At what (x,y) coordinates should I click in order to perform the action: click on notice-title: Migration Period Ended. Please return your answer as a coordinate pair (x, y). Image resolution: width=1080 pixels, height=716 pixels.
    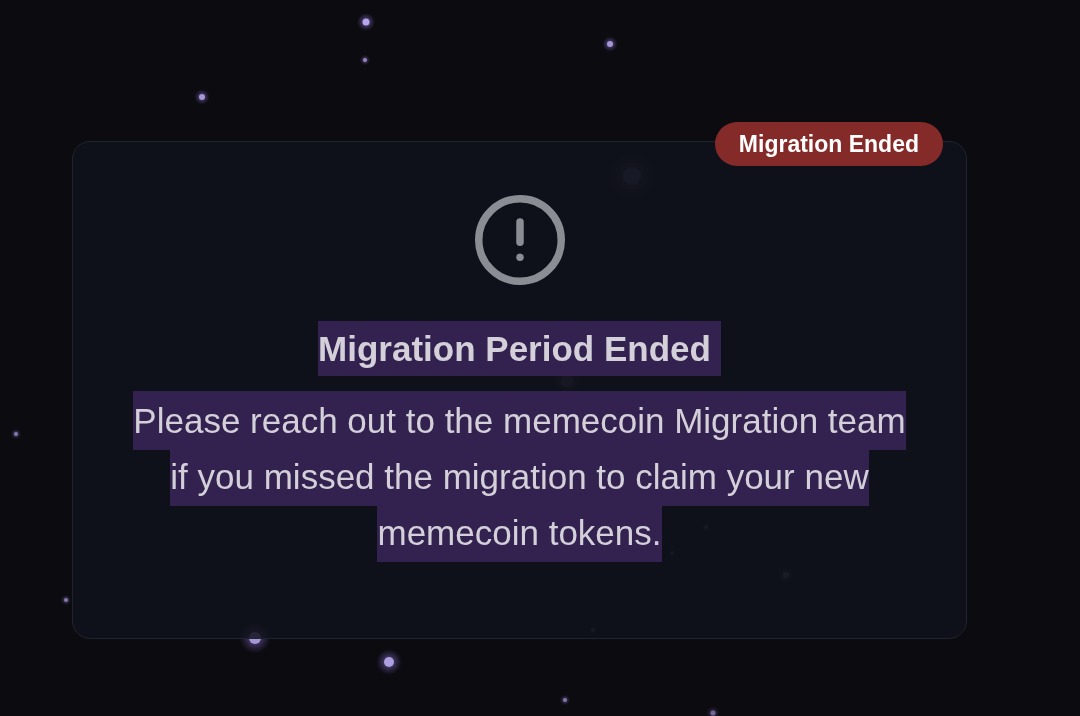
    Looking at the image, I should click on (519, 348).